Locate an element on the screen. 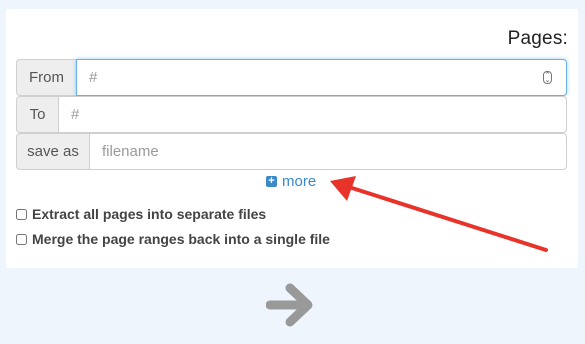 This screenshot has width=585, height=344. pages-title: Pages: is located at coordinates (537, 38).